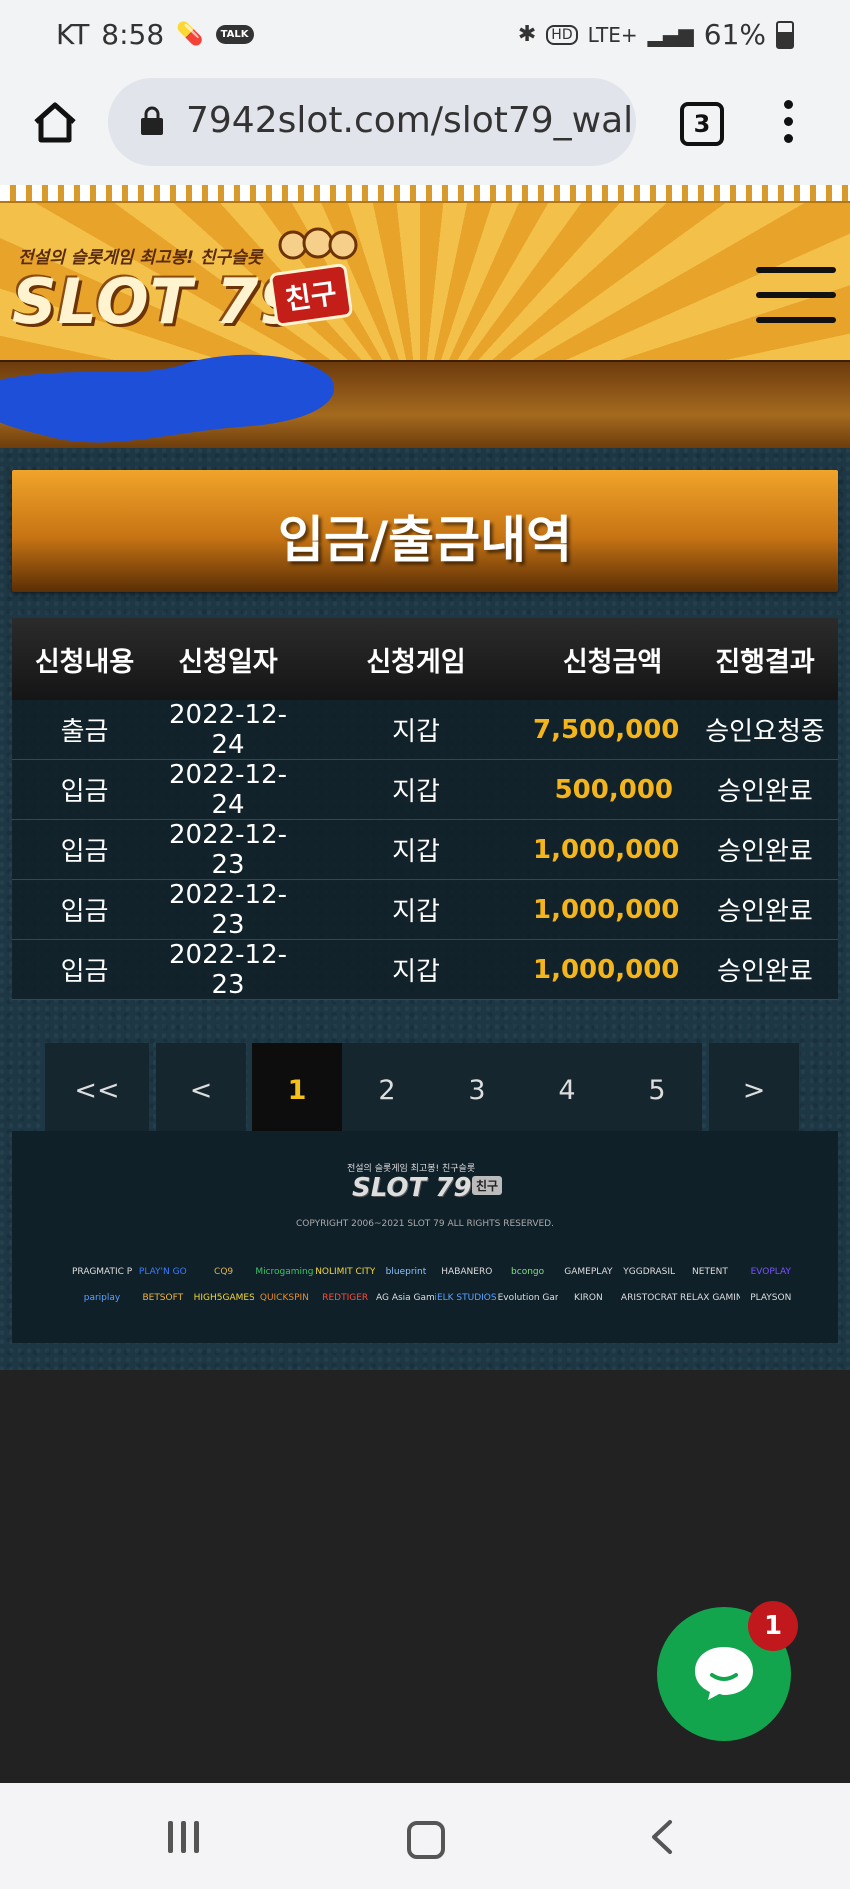 This screenshot has height=1889, width=850. What do you see at coordinates (724, 1673) in the screenshot?
I see `chat-bubble-icon` at bounding box center [724, 1673].